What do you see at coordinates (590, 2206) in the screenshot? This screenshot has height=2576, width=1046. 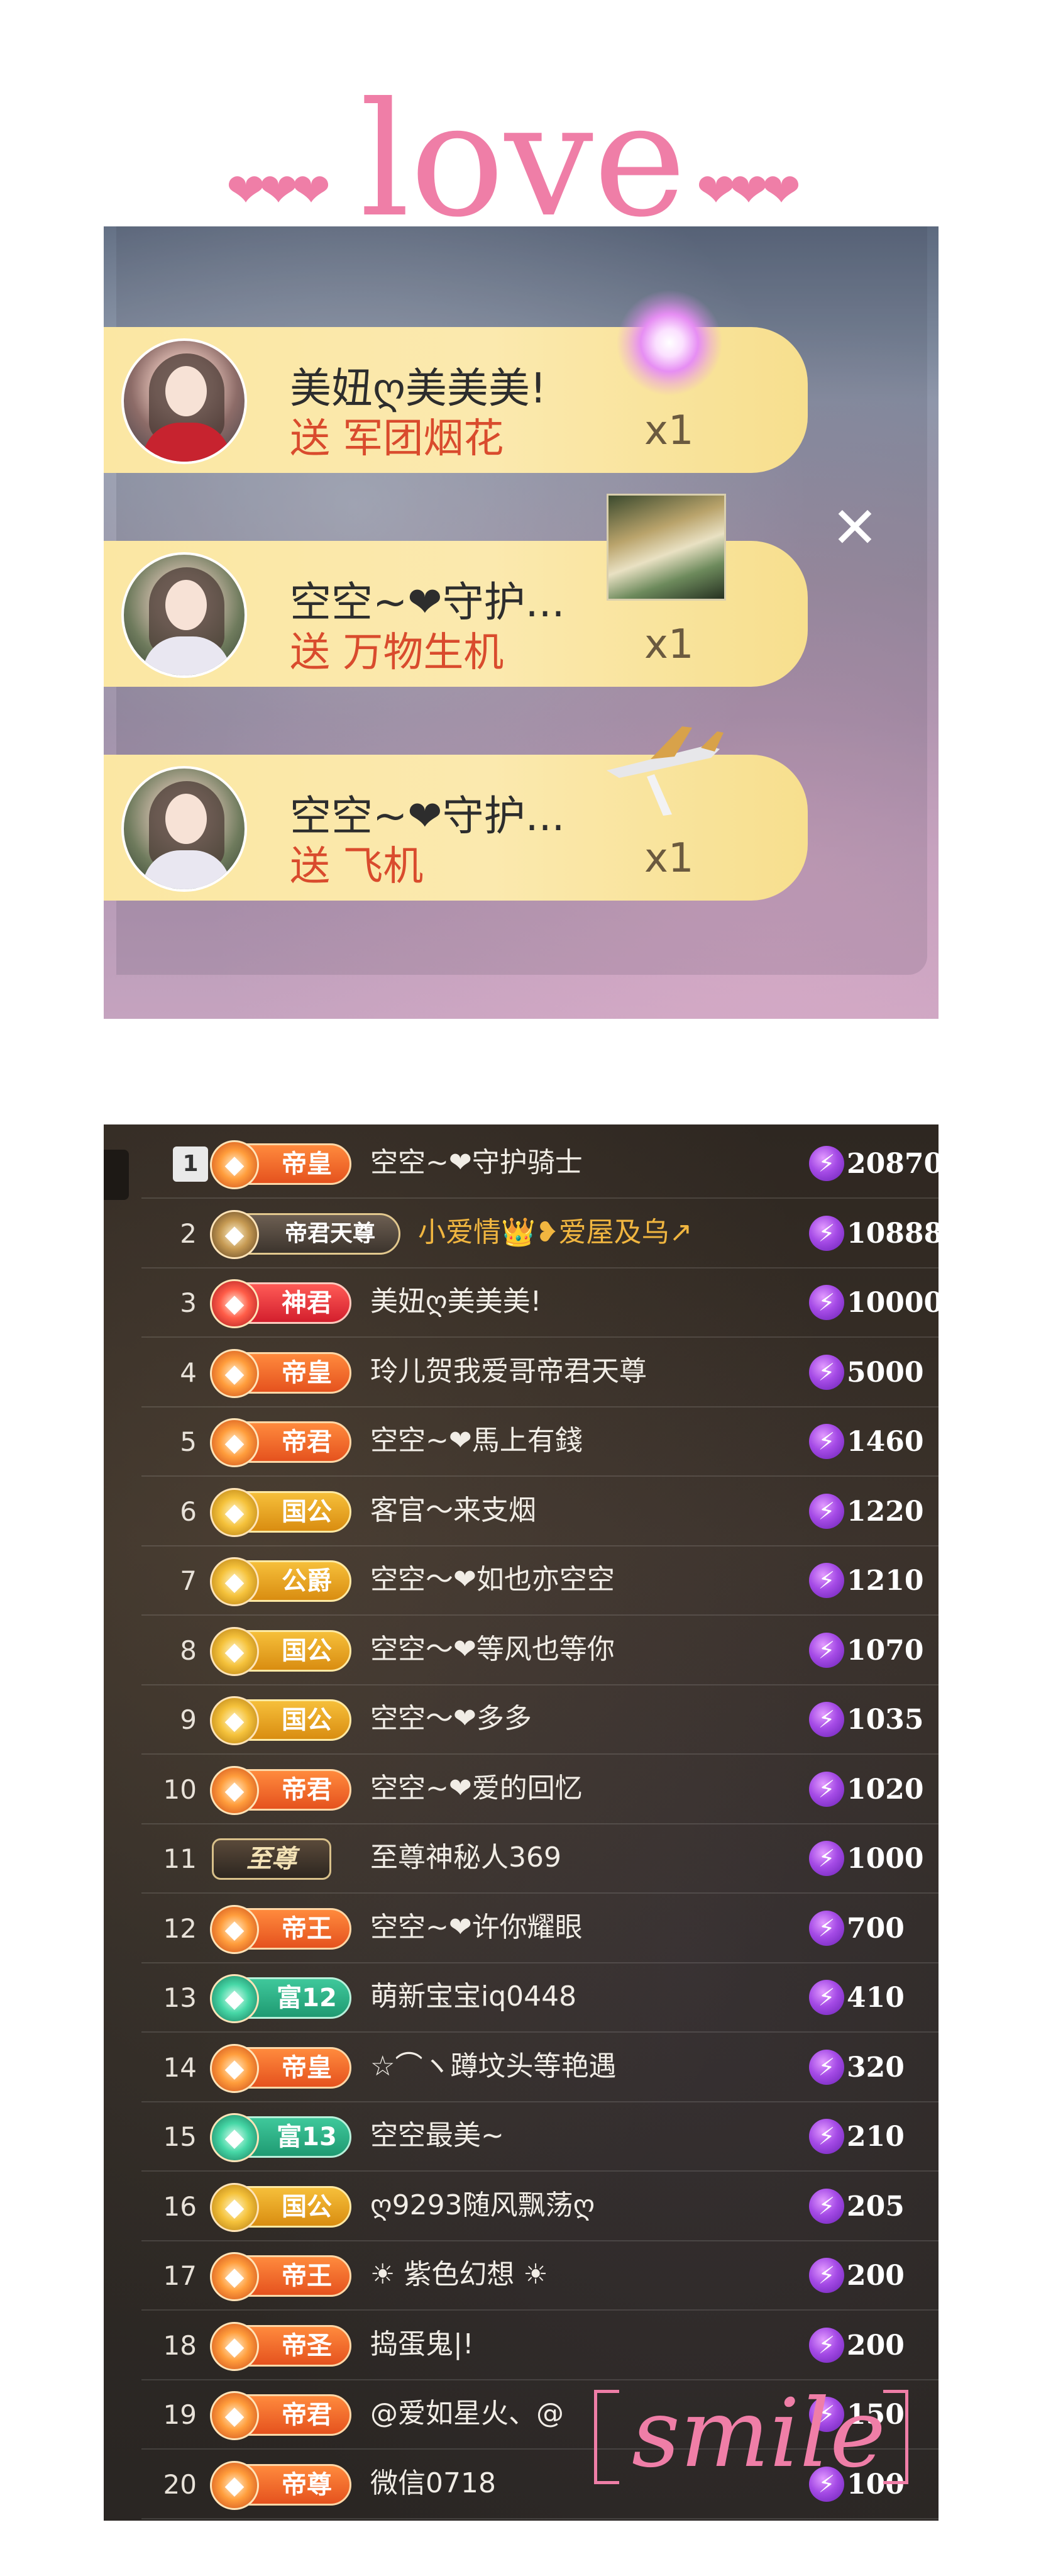 I see `rank-user-name: ღ9293随风飘荡ღ` at bounding box center [590, 2206].